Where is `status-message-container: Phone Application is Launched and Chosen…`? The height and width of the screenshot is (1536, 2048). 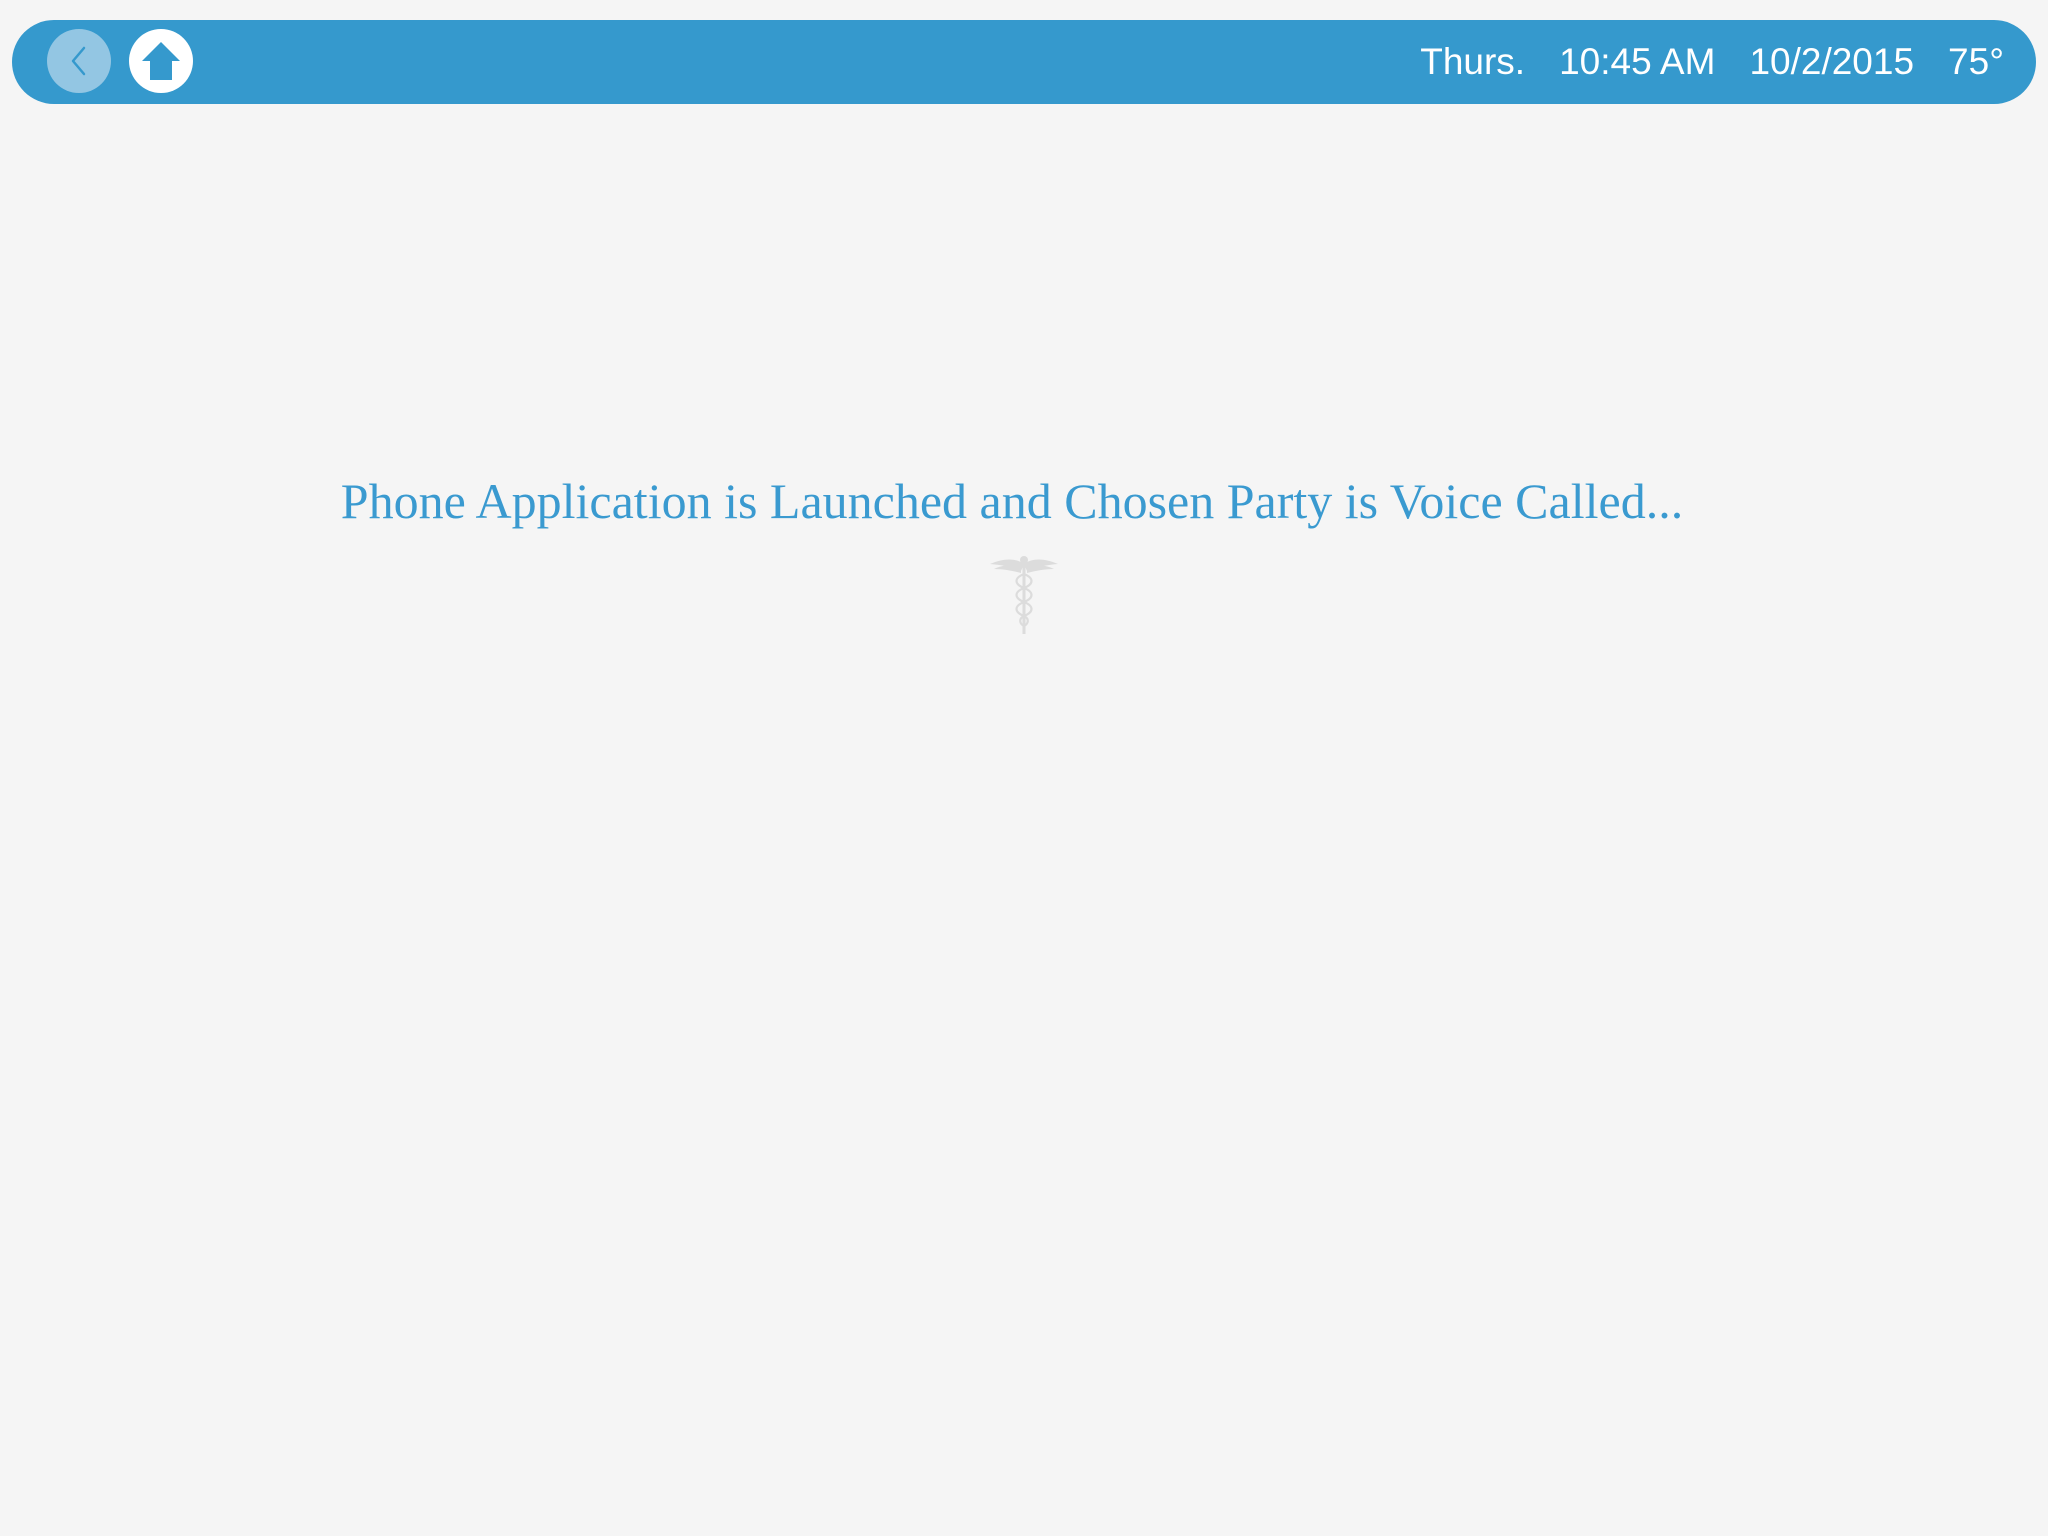
status-message-container: Phone Application is Launched and Chosen… is located at coordinates (1024, 501).